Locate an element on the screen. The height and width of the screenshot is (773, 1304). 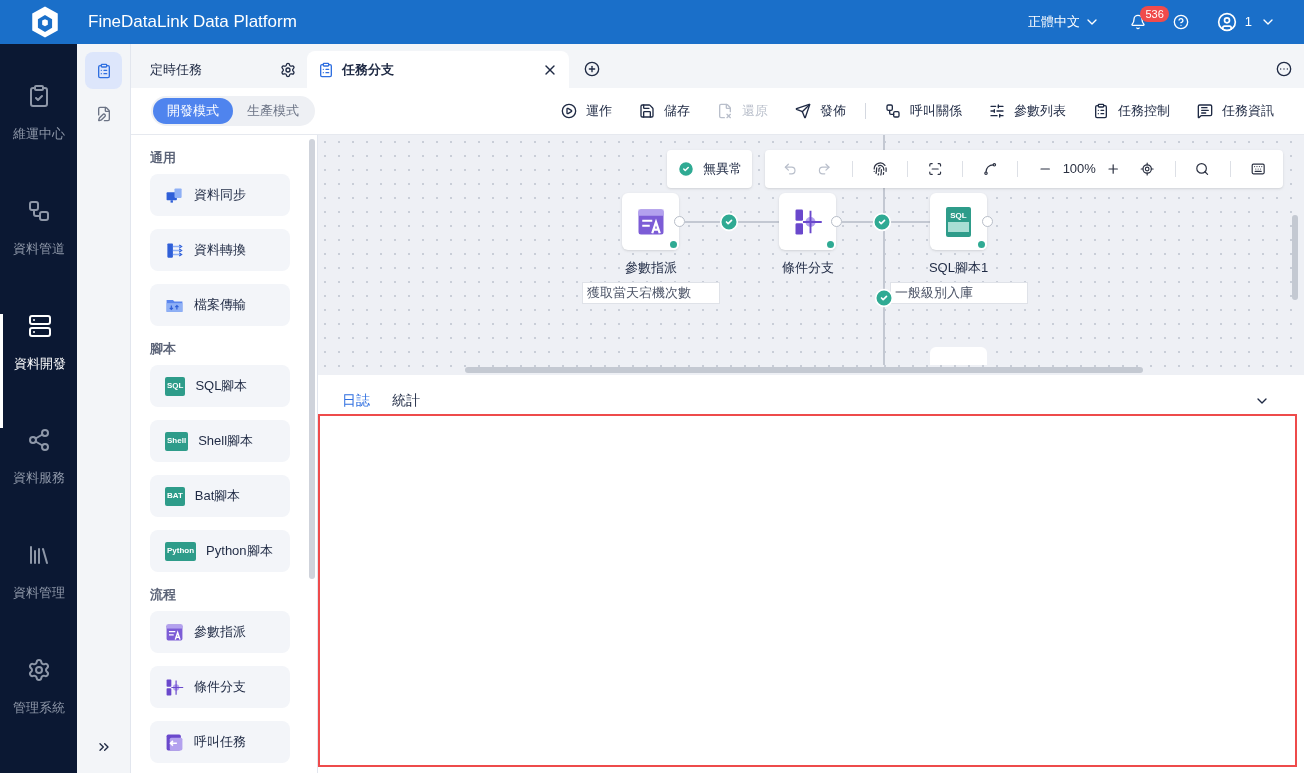
toolbar-button: 參數列表 is located at coordinates (1027, 111).